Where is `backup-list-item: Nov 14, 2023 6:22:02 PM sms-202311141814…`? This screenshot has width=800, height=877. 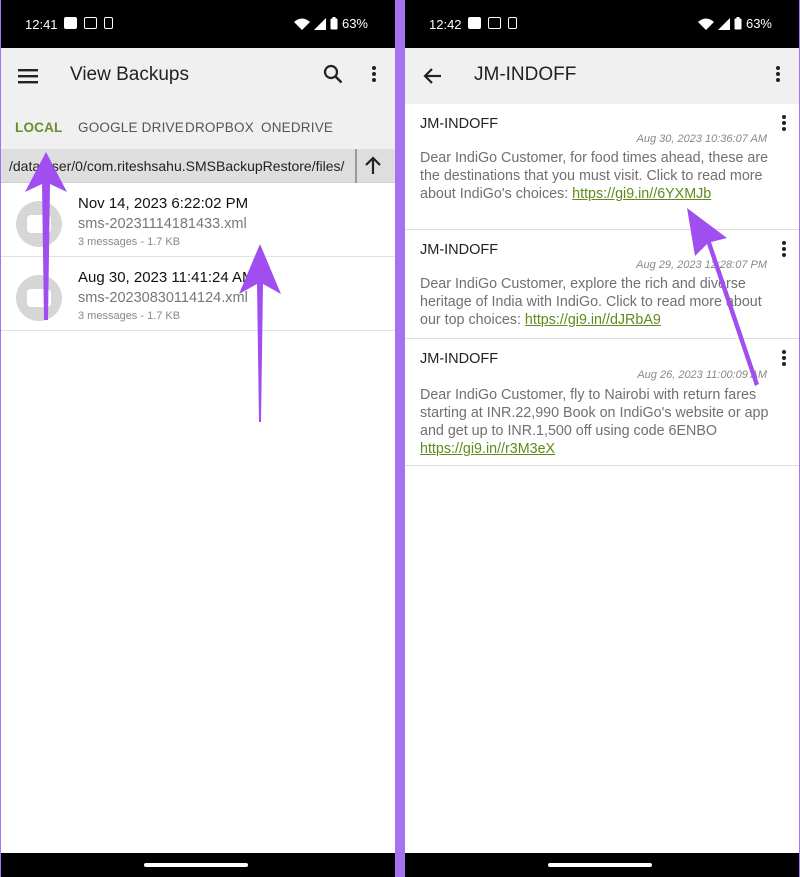
backup-list-item: Nov 14, 2023 6:22:02 PM sms-202311141814… is located at coordinates (198, 220).